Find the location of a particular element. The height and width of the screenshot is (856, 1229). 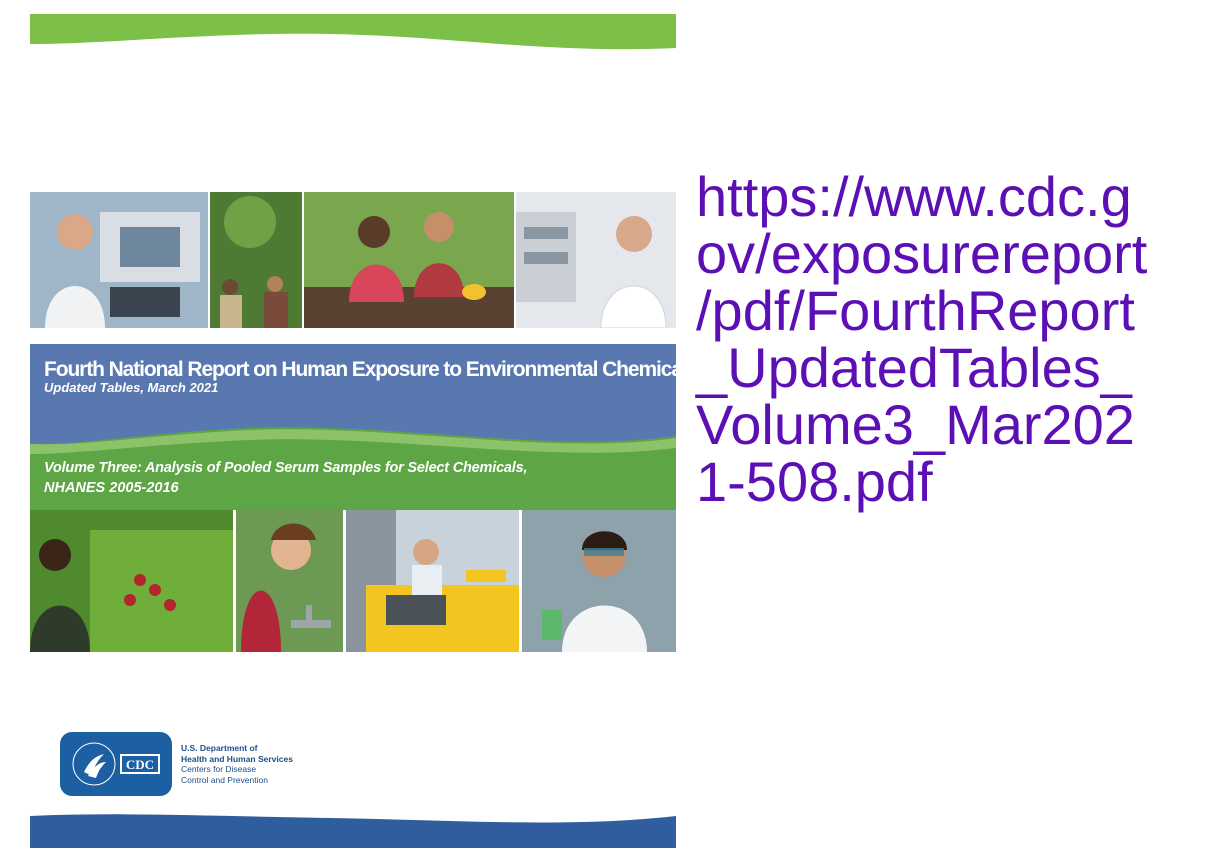

children-gardening-photo is located at coordinates (409, 260).